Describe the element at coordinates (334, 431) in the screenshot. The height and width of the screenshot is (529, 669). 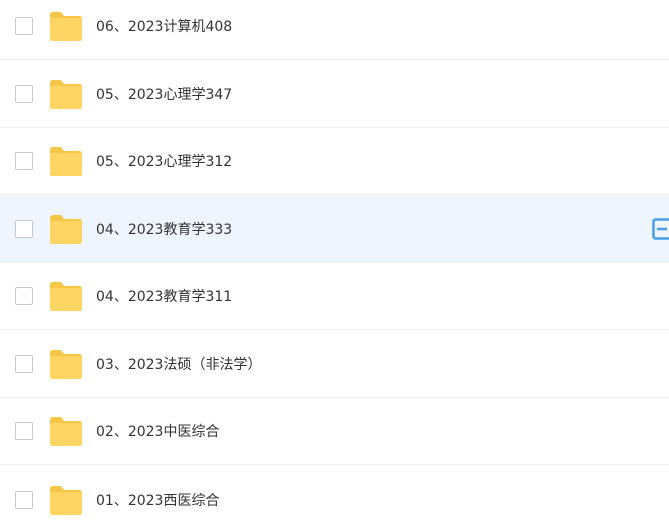
I see `file-row: 02、2023中医综合` at that location.